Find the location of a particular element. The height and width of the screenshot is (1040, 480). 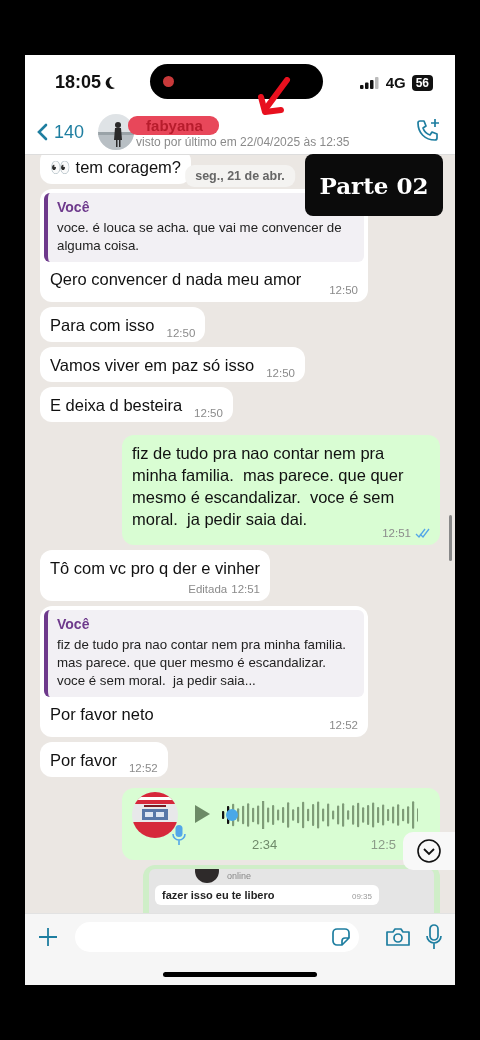

attach-button is located at coordinates (48, 936).